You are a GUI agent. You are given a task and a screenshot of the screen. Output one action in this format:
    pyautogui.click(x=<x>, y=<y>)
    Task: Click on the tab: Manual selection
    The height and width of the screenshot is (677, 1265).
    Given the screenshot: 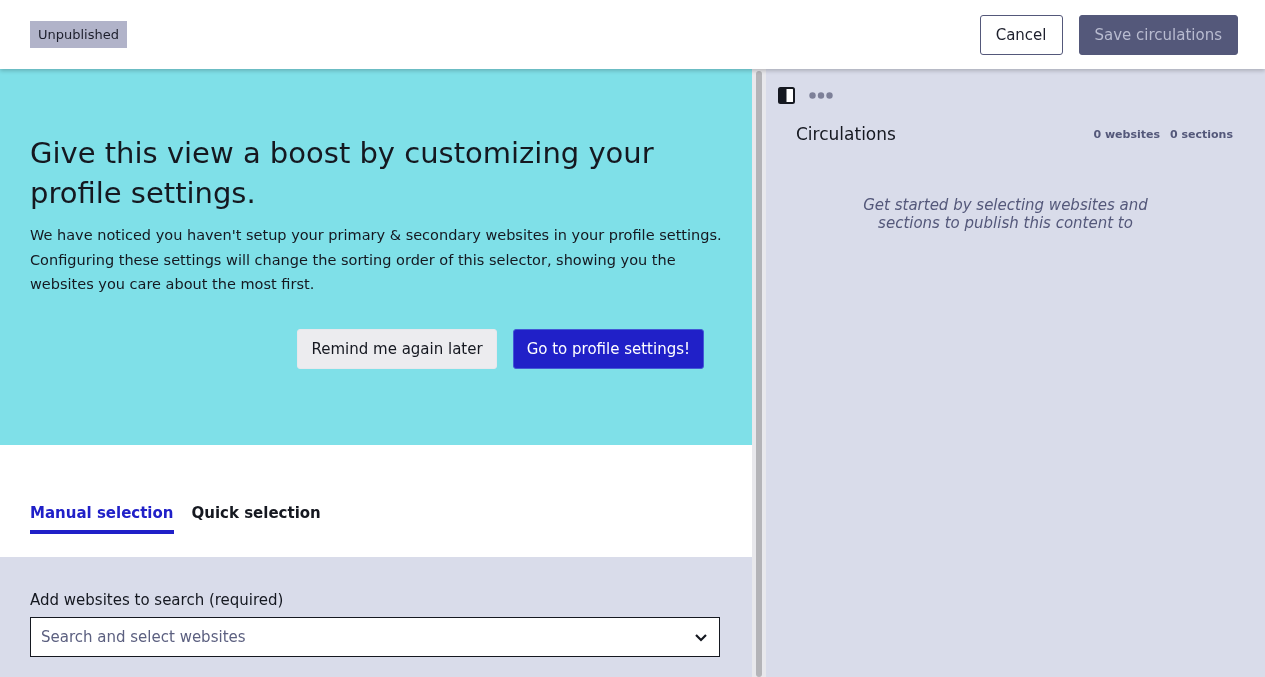 What is the action you would take?
    pyautogui.click(x=102, y=519)
    